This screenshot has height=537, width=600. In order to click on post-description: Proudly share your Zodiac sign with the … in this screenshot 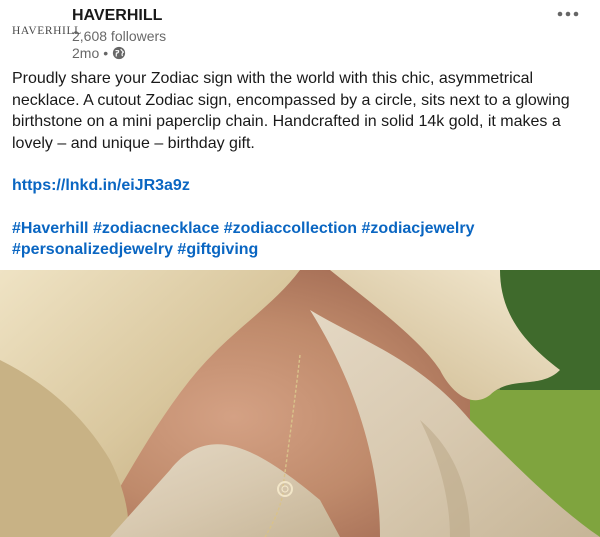, I will do `click(291, 111)`.